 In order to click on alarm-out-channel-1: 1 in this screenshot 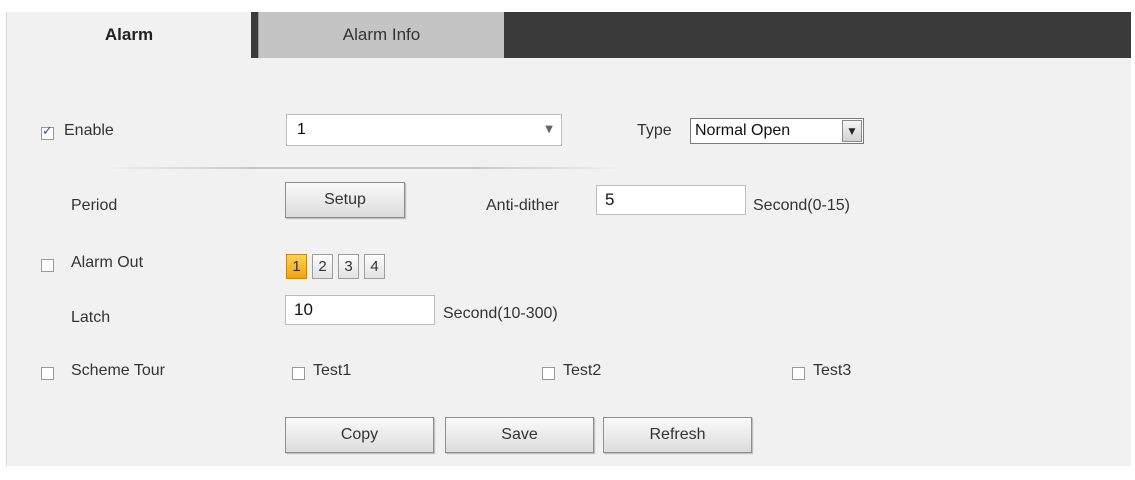, I will do `click(296, 266)`.